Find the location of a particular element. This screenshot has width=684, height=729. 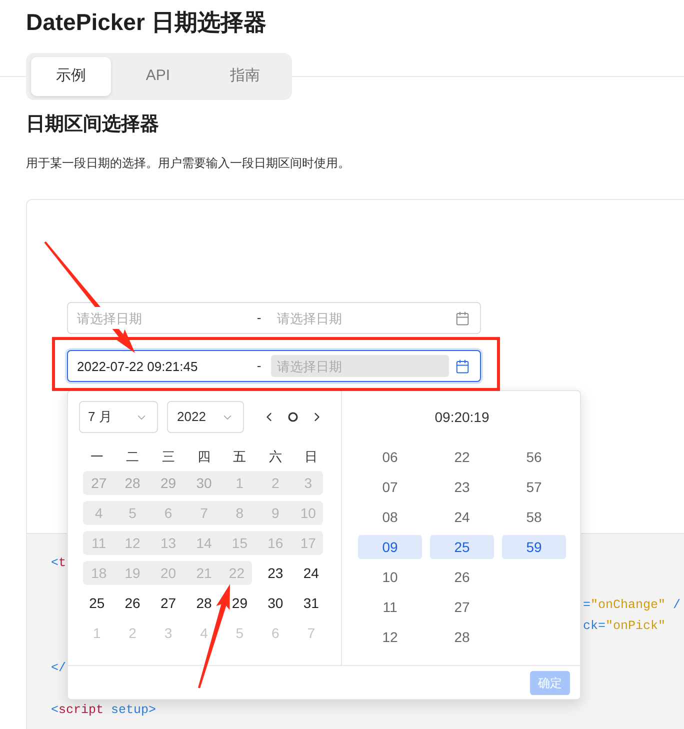

time-title: 09:20:19 is located at coordinates (462, 417).